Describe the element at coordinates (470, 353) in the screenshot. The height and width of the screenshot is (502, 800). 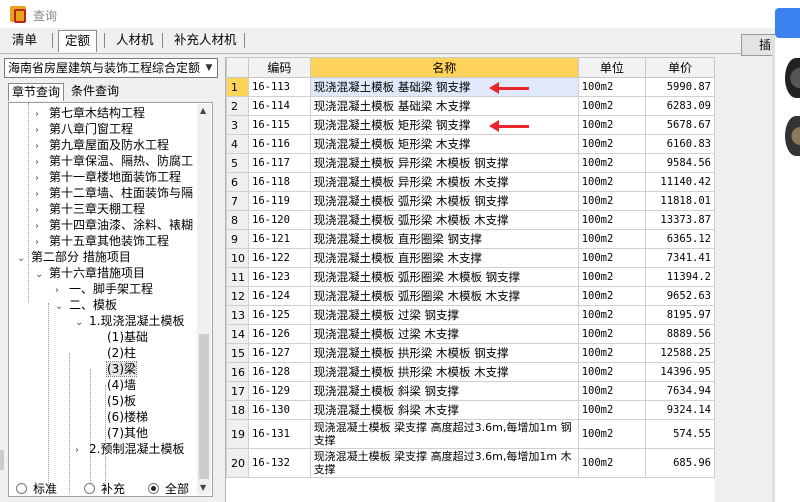
I see `table-row: 15 16-127 现浇混凝土模板 拱形梁 木模板 钢支撑 100m2 12588.25` at that location.